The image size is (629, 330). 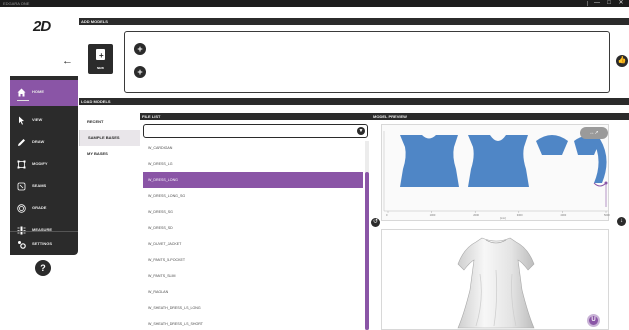 What do you see at coordinates (39, 207) in the screenshot?
I see `sidebar-item-label: GRADE` at bounding box center [39, 207].